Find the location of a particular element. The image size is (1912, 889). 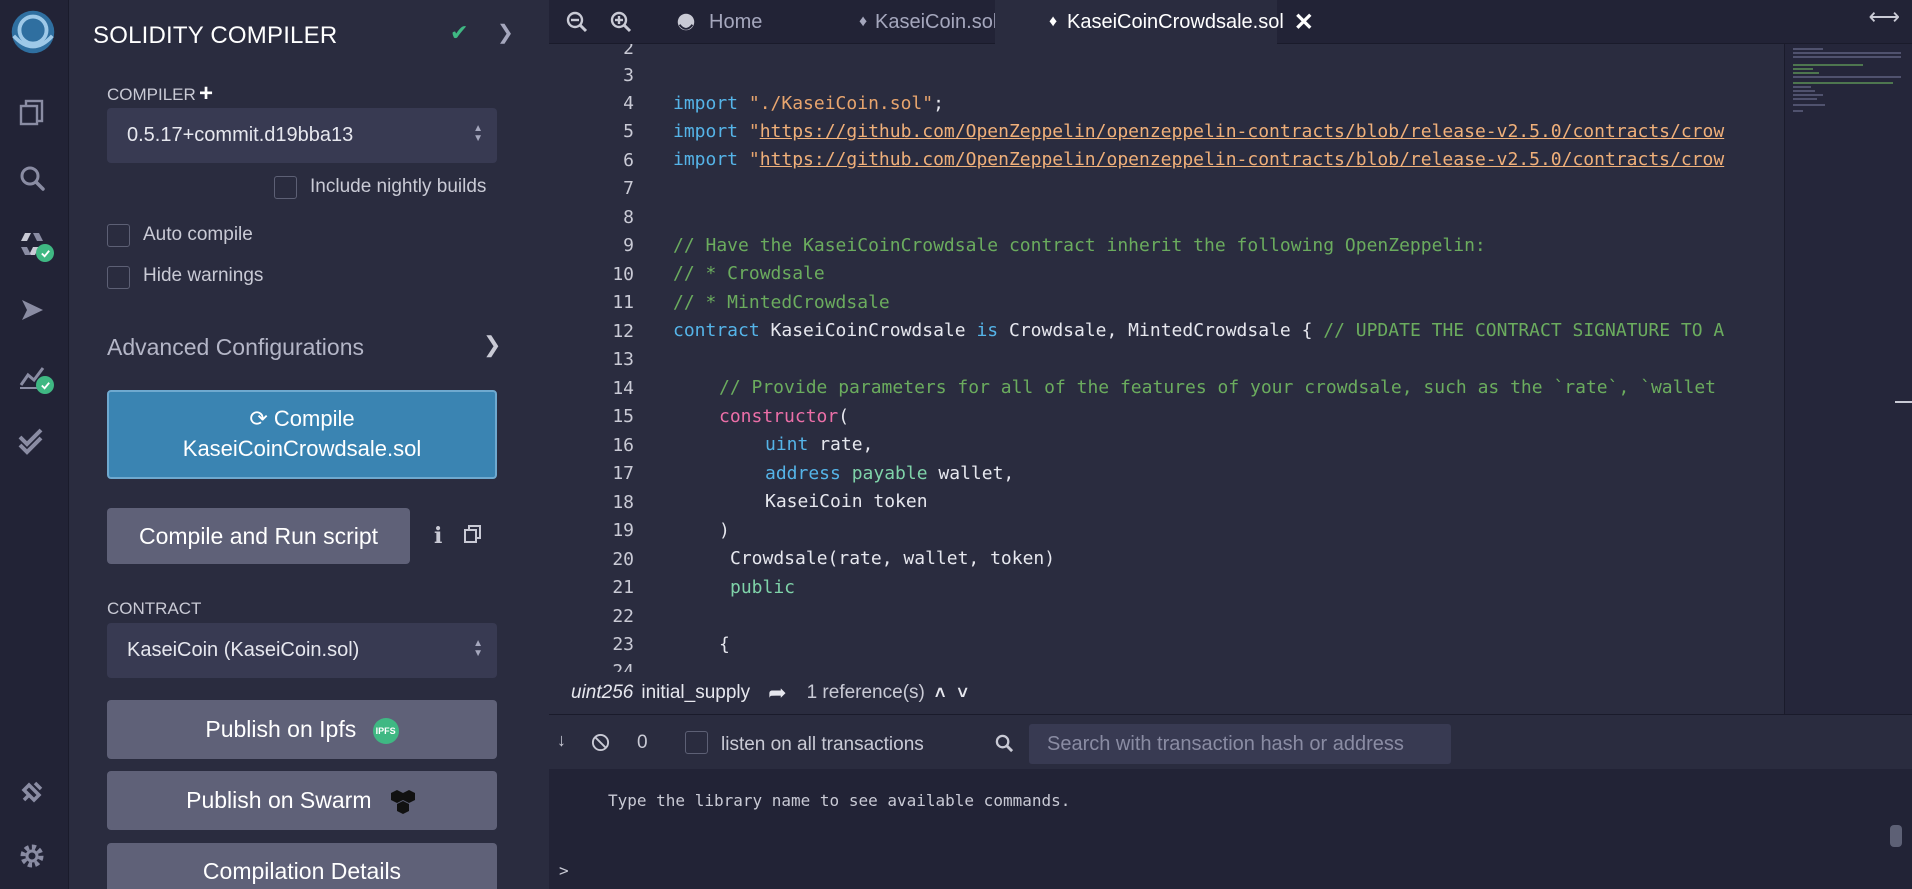

hide-warnings-checkbox is located at coordinates (118, 277).